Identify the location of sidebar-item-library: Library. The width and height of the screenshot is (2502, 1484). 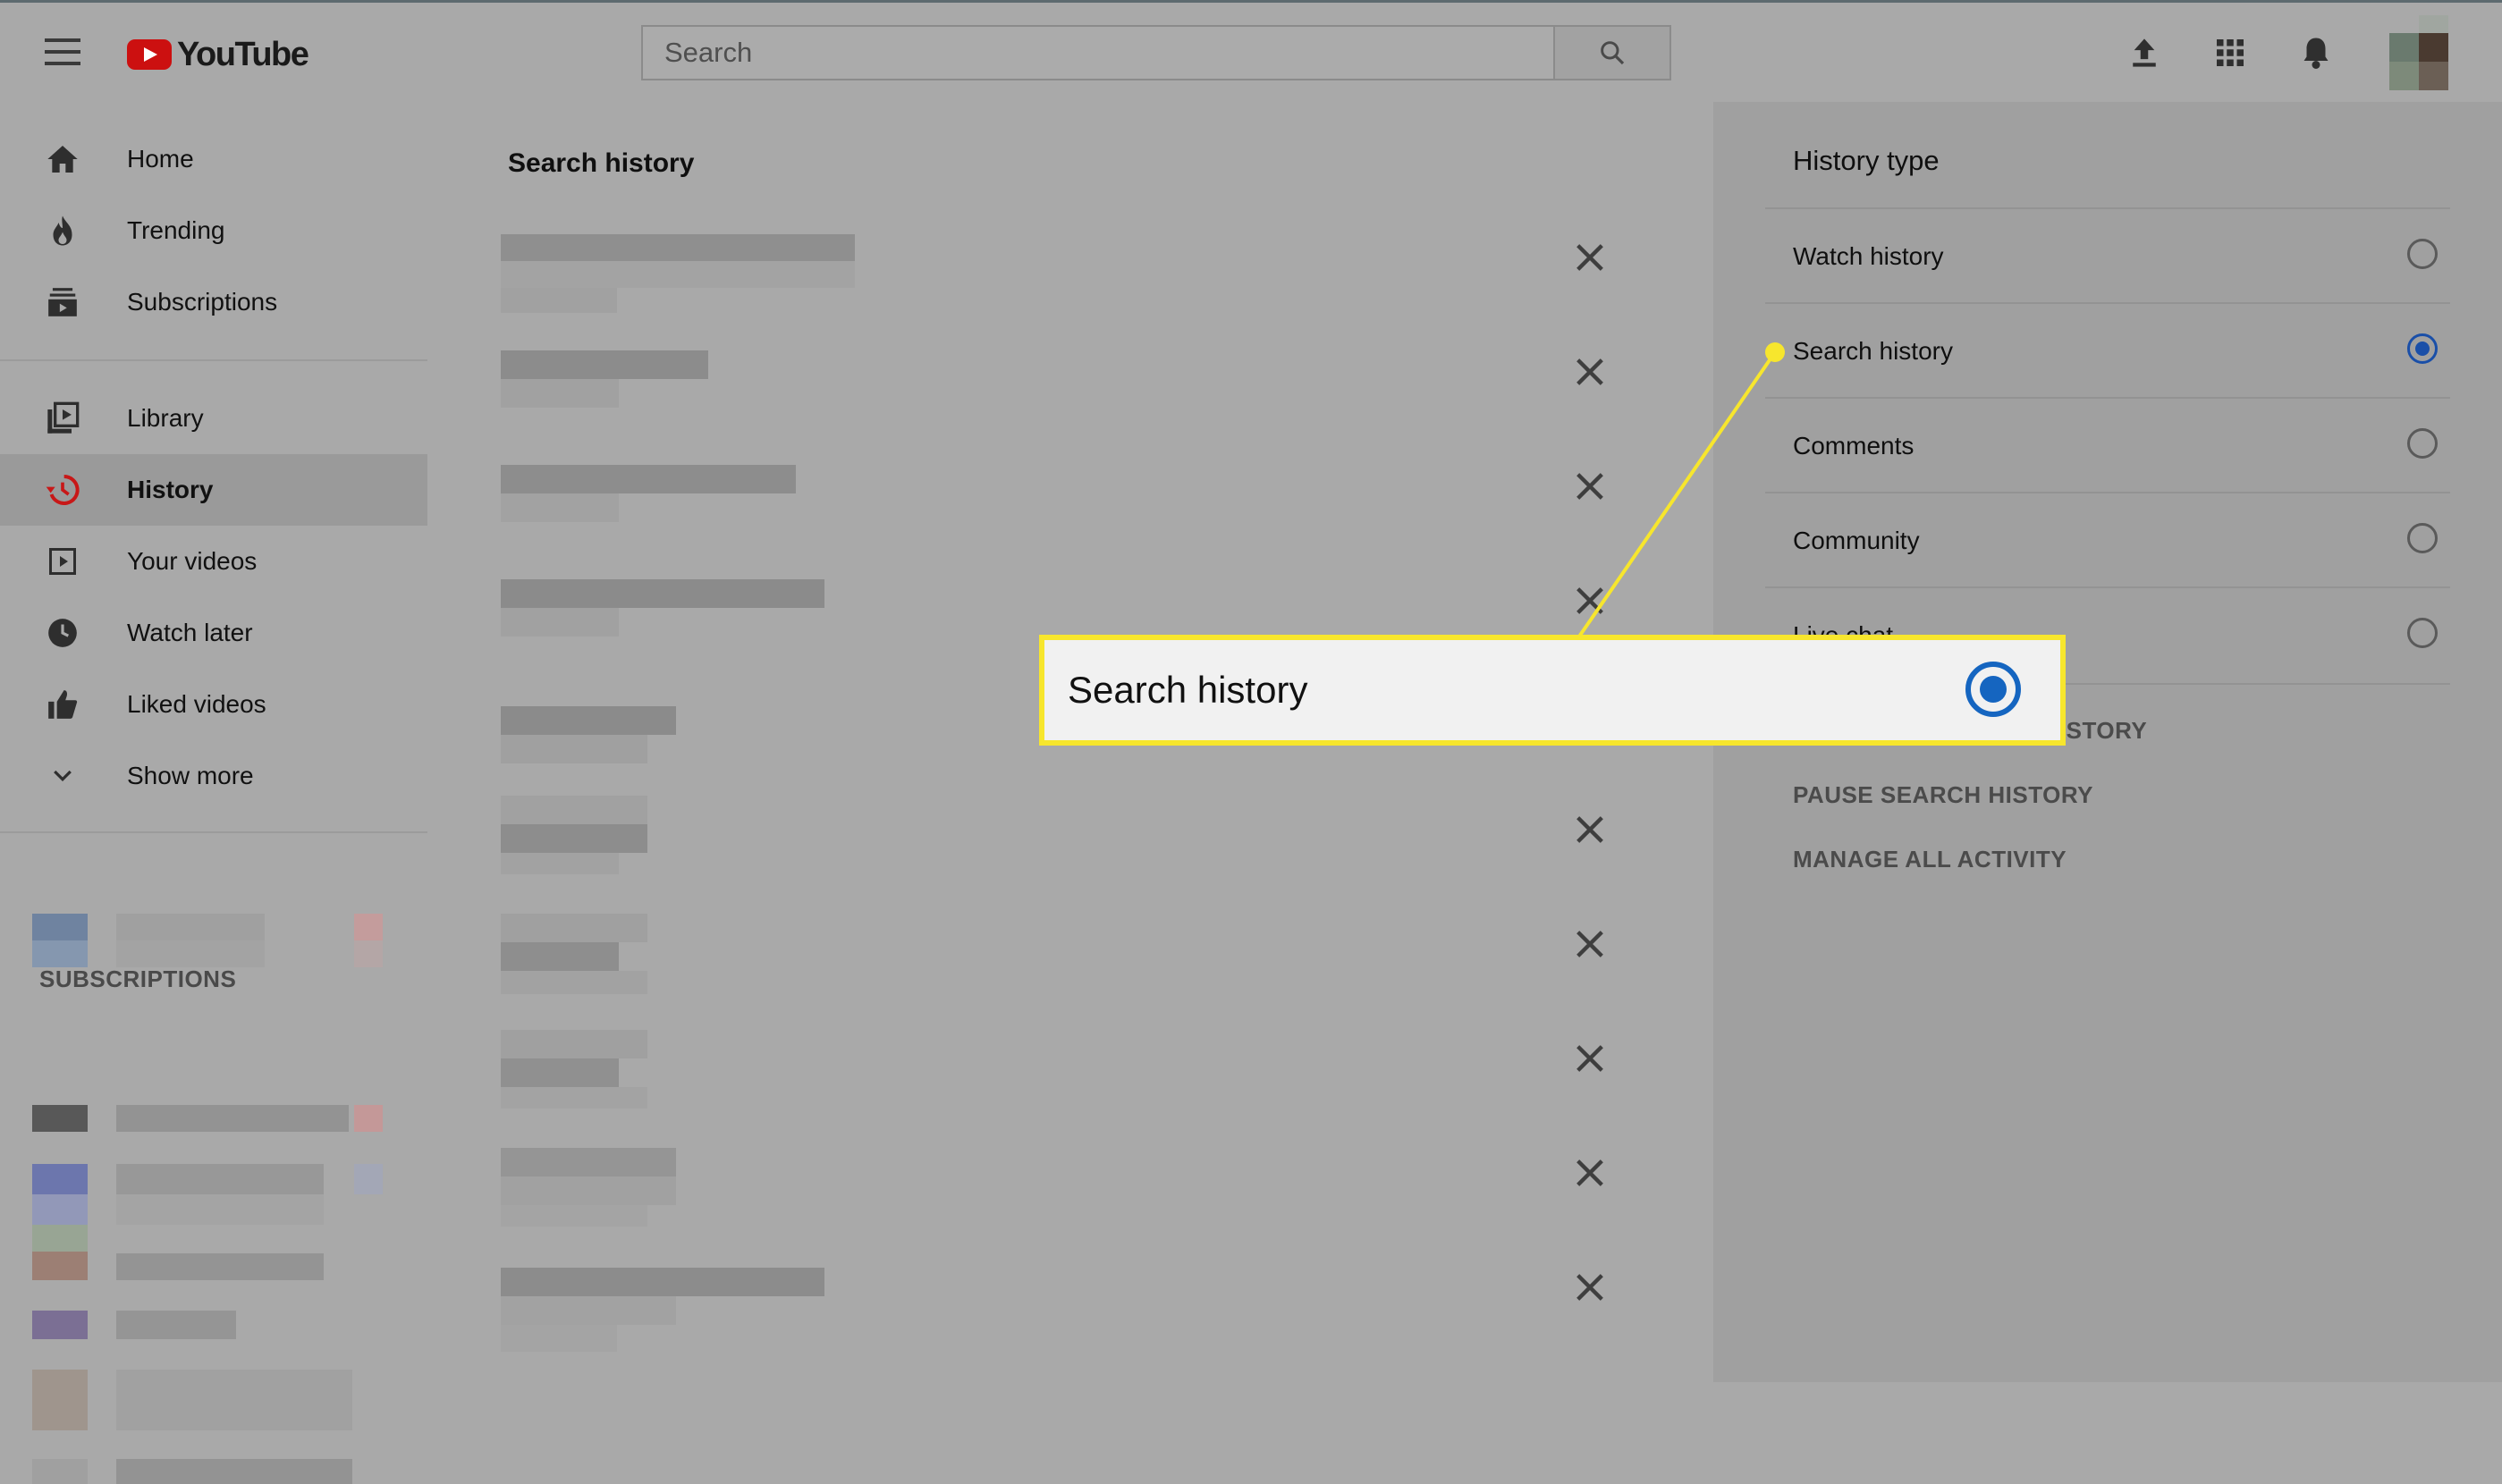
(214, 418).